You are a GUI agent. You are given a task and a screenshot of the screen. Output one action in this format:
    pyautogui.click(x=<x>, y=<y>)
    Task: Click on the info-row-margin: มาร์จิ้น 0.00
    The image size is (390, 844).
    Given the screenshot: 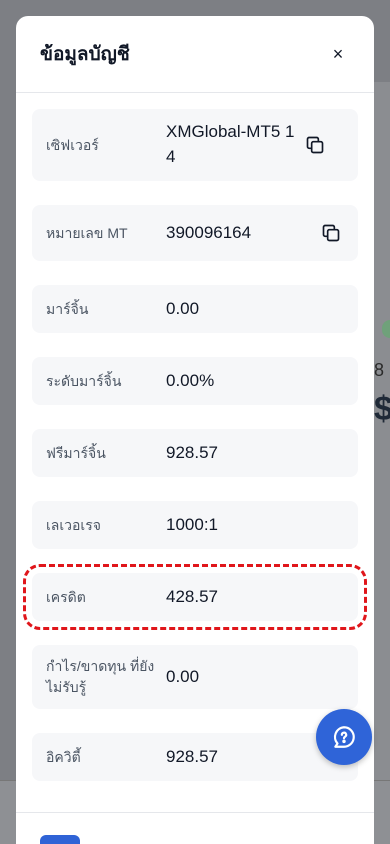 What is the action you would take?
    pyautogui.click(x=195, y=309)
    